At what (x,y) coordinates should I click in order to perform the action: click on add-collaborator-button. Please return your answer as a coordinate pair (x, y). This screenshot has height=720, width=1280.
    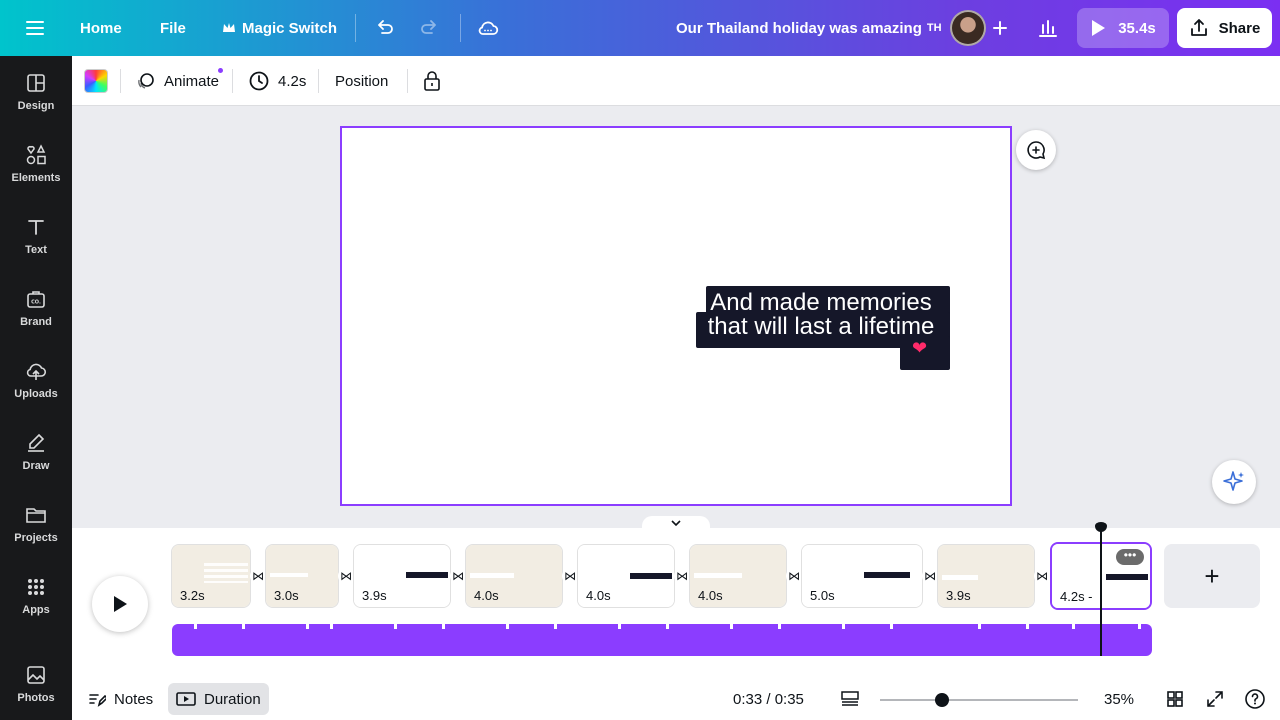
    Looking at the image, I should click on (1000, 28).